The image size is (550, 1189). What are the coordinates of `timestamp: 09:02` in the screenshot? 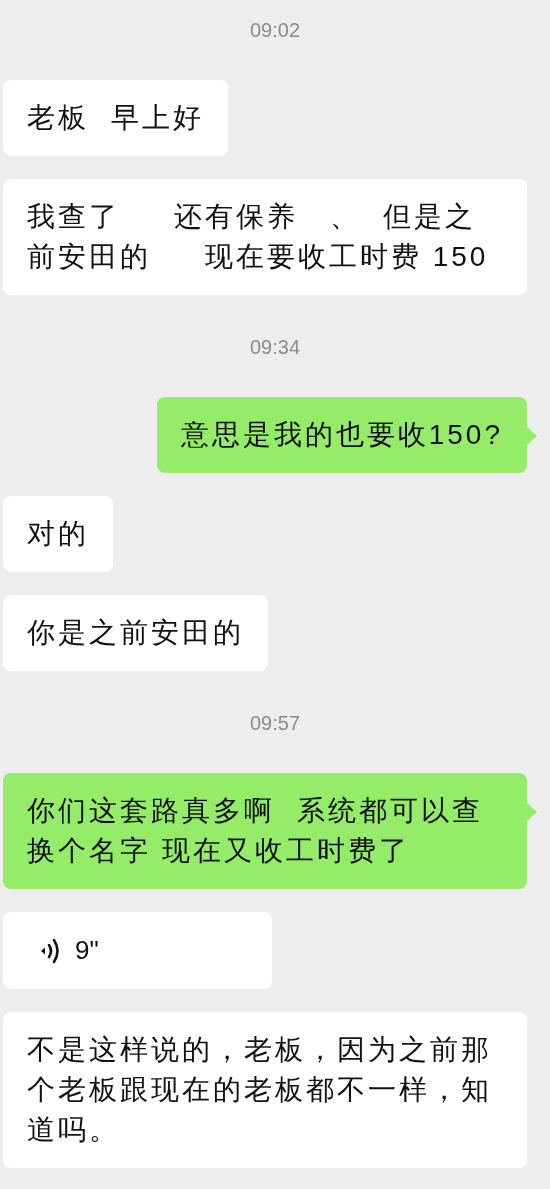 It's located at (275, 30).